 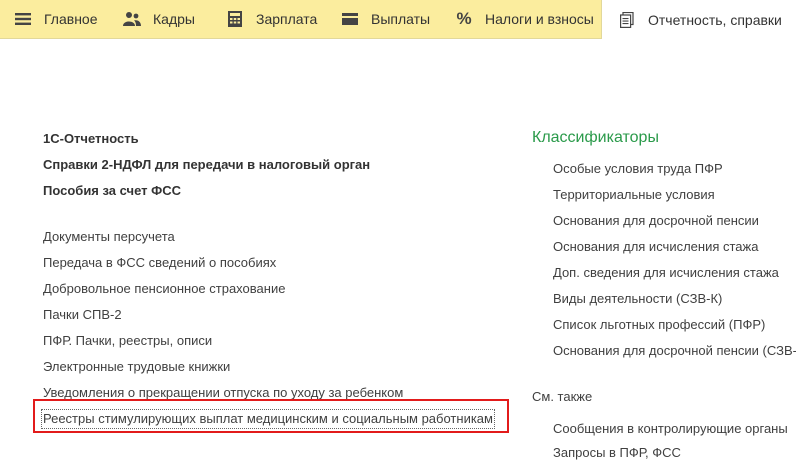 I want to click on people-icon, so click(x=132, y=19).